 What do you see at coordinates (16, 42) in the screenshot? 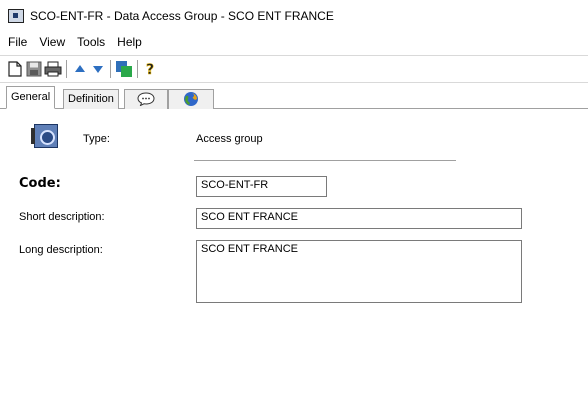
I see `menu-file: File` at bounding box center [16, 42].